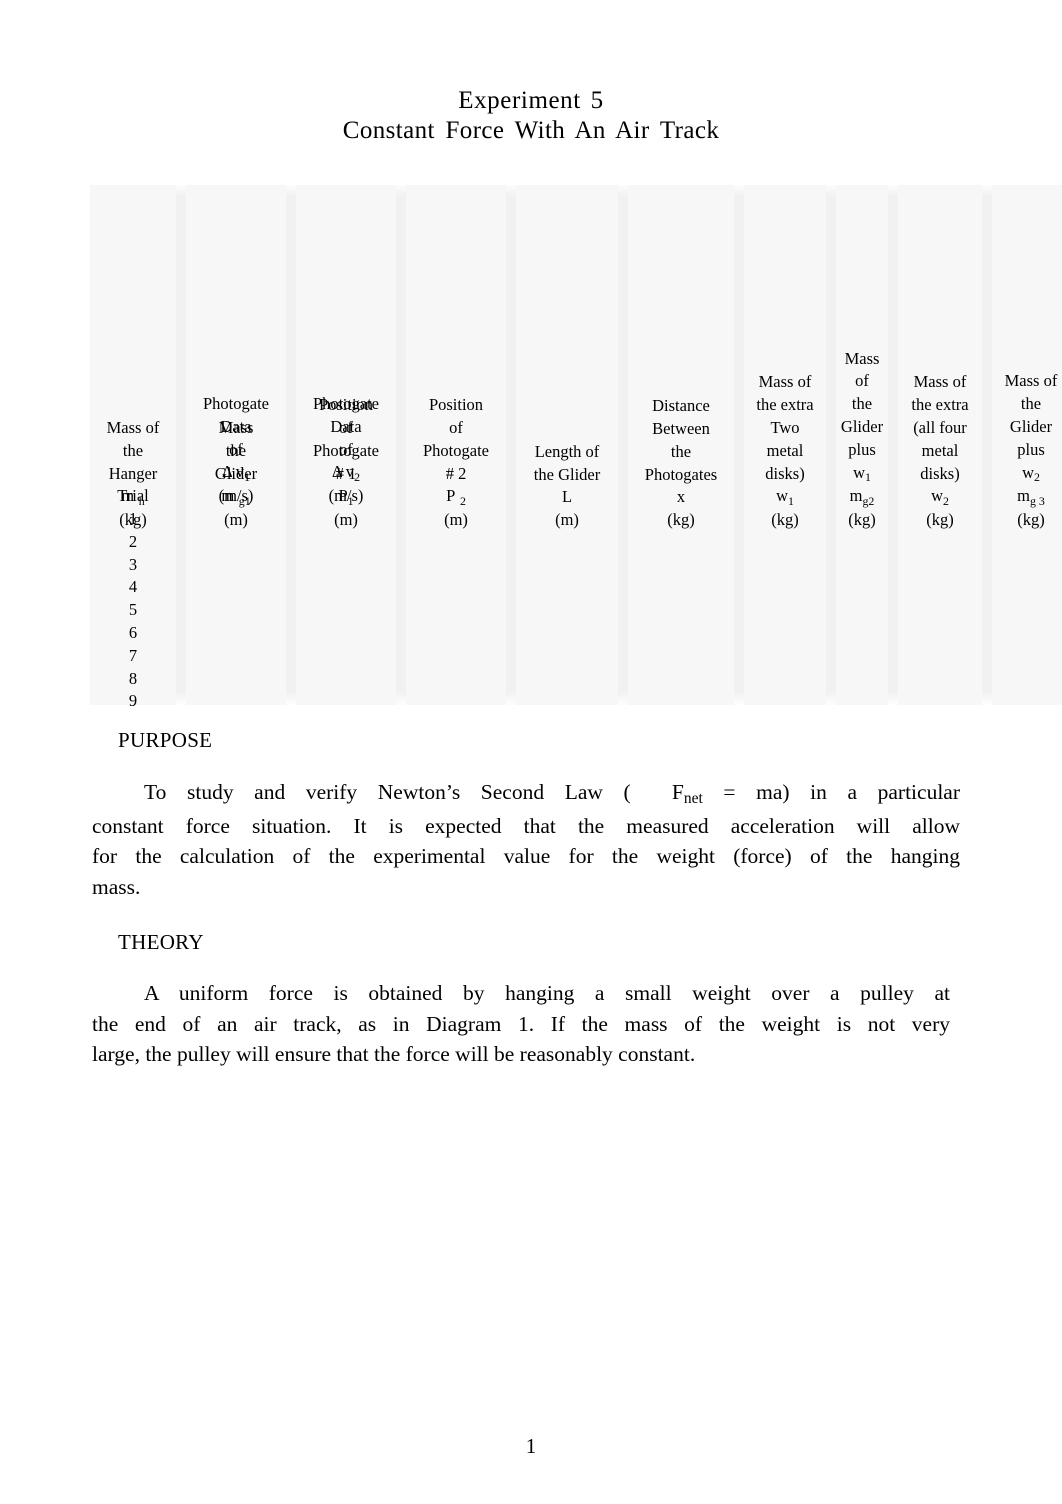  What do you see at coordinates (133, 495) in the screenshot?
I see `trial-column-label: Trial` at bounding box center [133, 495].